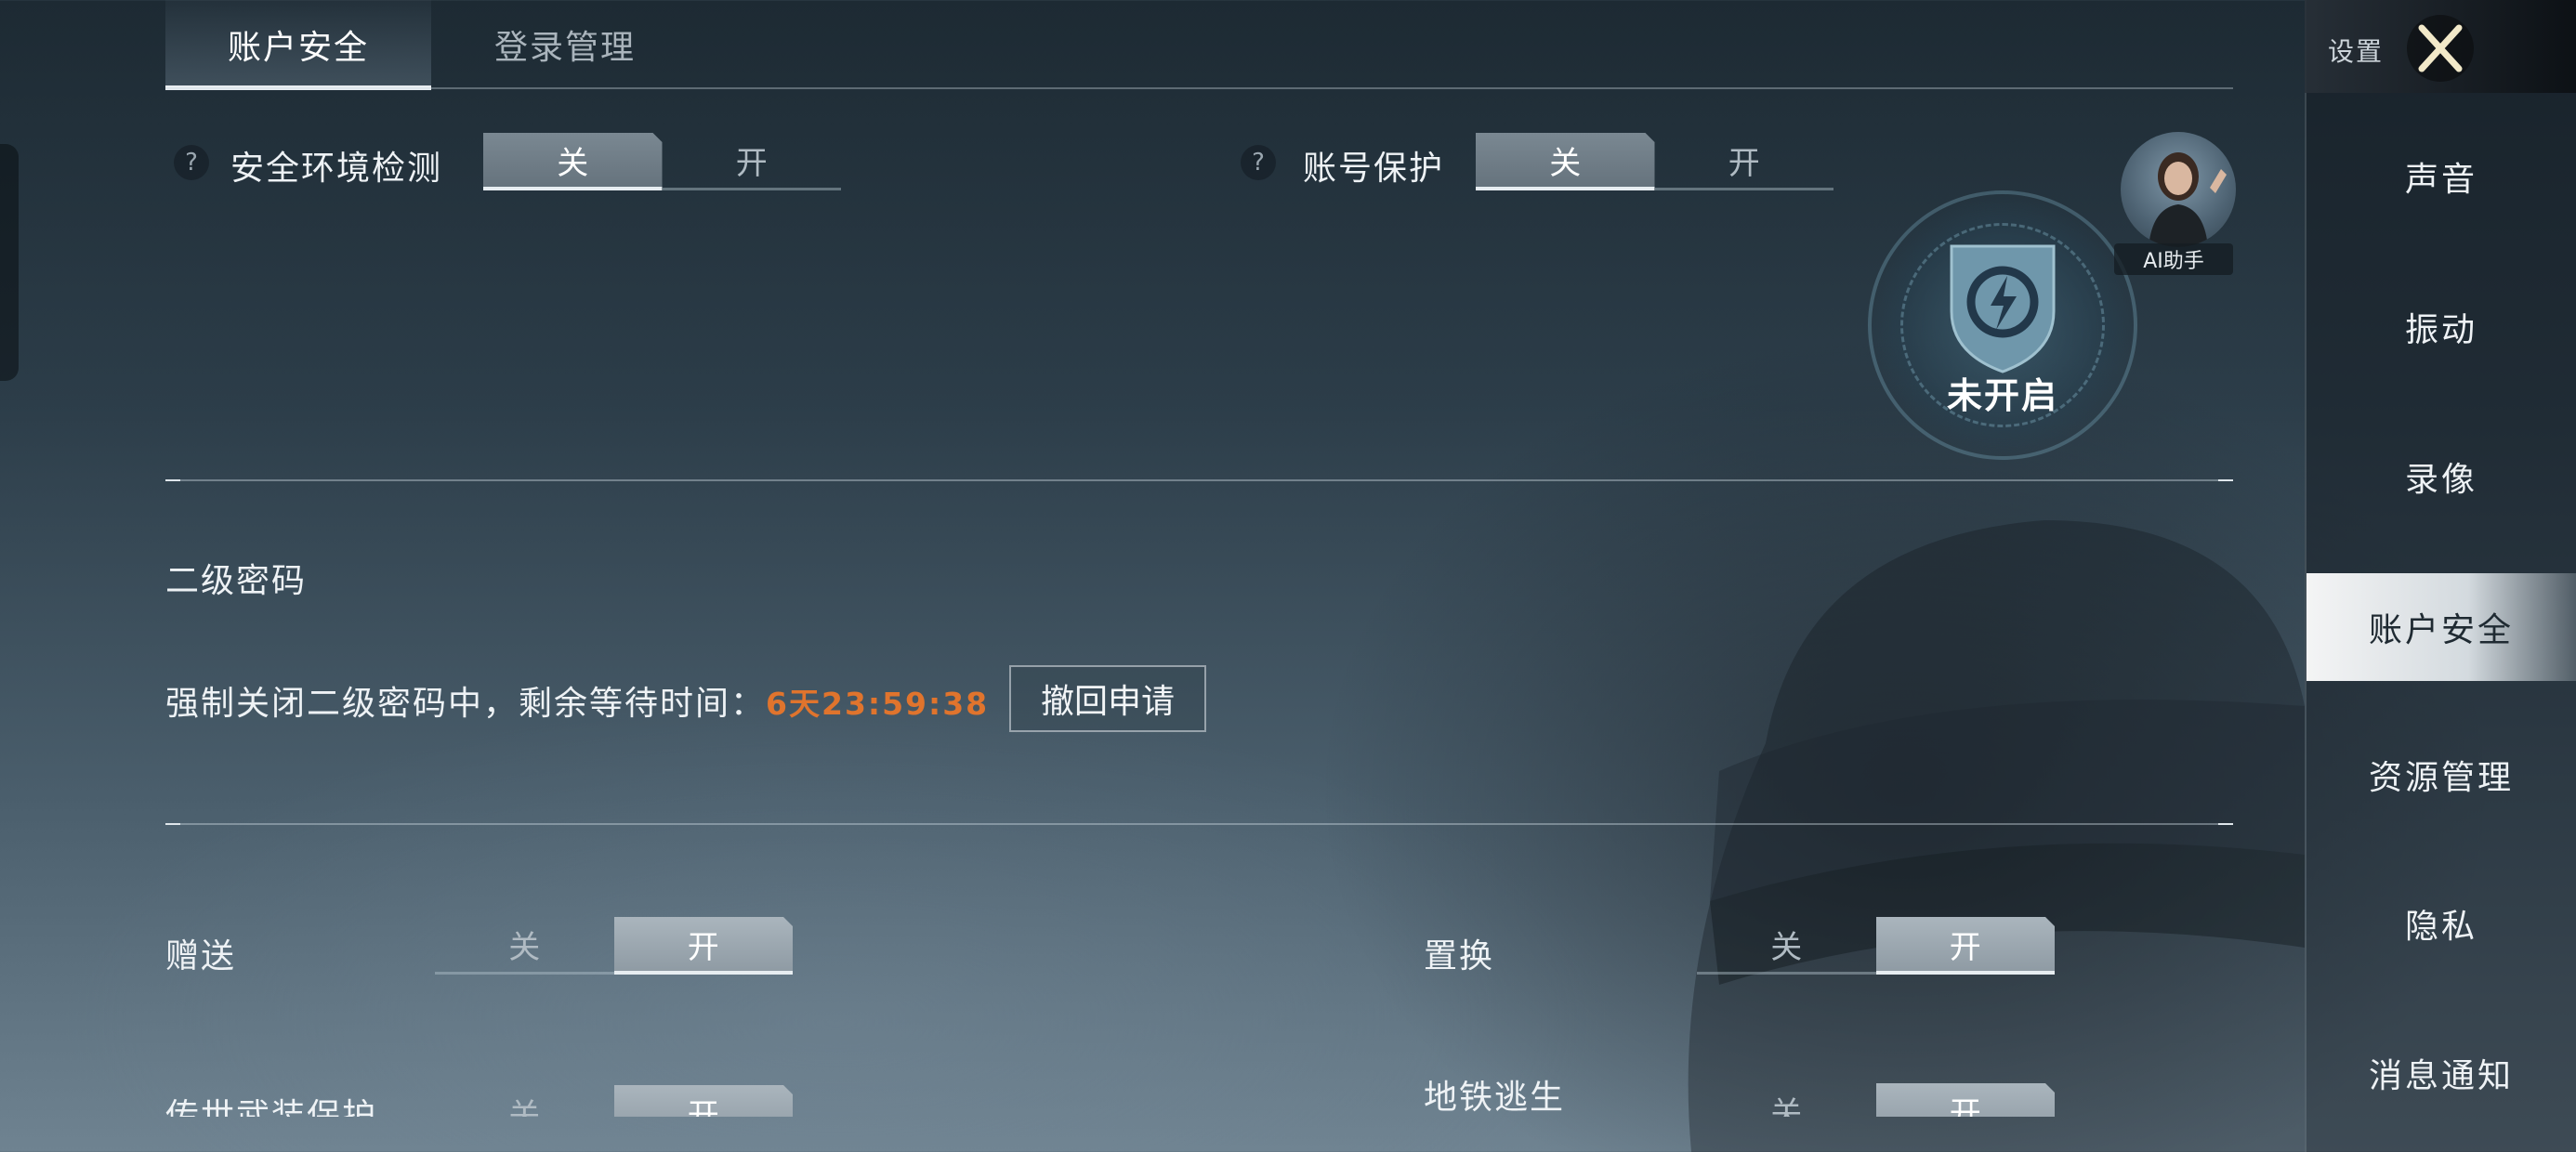 Image resolution: width=2576 pixels, height=1152 pixels. Describe the element at coordinates (271, 1107) in the screenshot. I see `legacy-gear-protect-label: 传世武装保护` at that location.